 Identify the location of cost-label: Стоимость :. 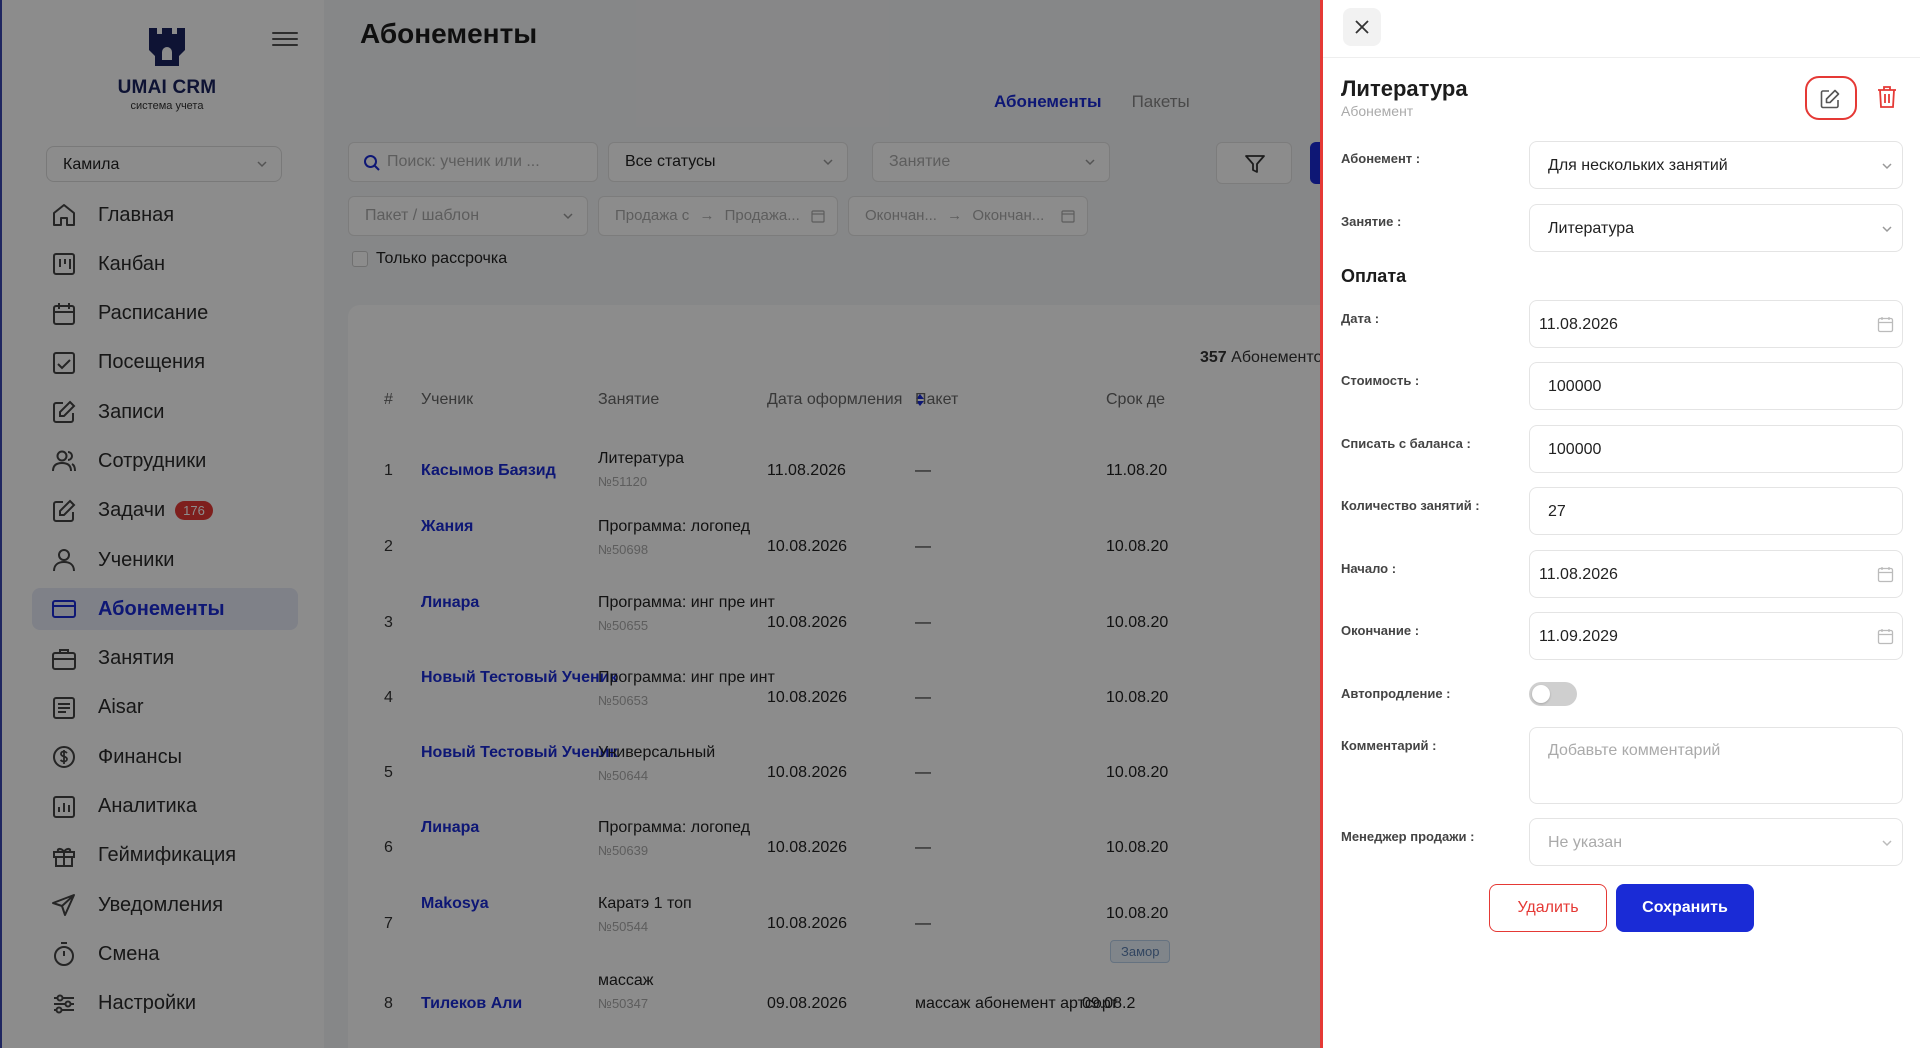
(1380, 380).